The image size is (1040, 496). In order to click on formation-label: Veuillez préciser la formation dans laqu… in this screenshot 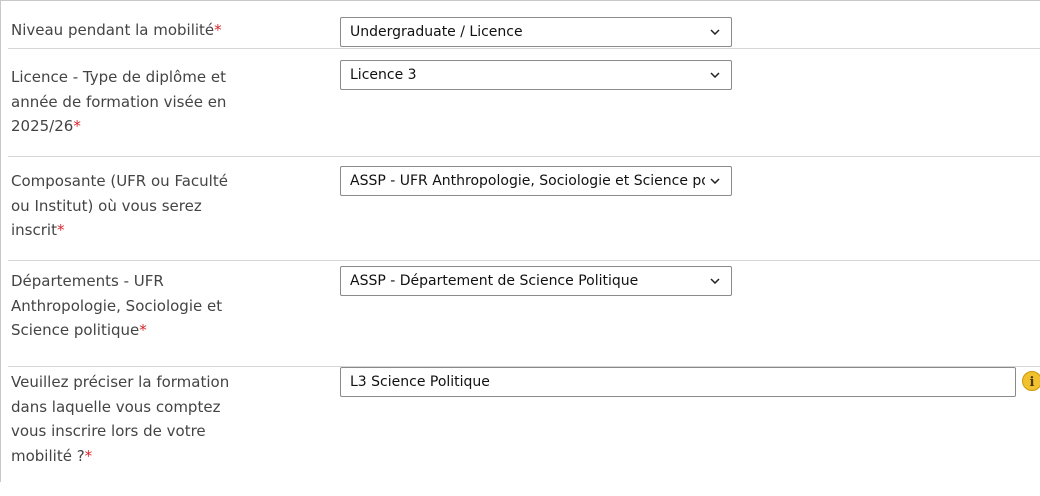, I will do `click(161, 419)`.